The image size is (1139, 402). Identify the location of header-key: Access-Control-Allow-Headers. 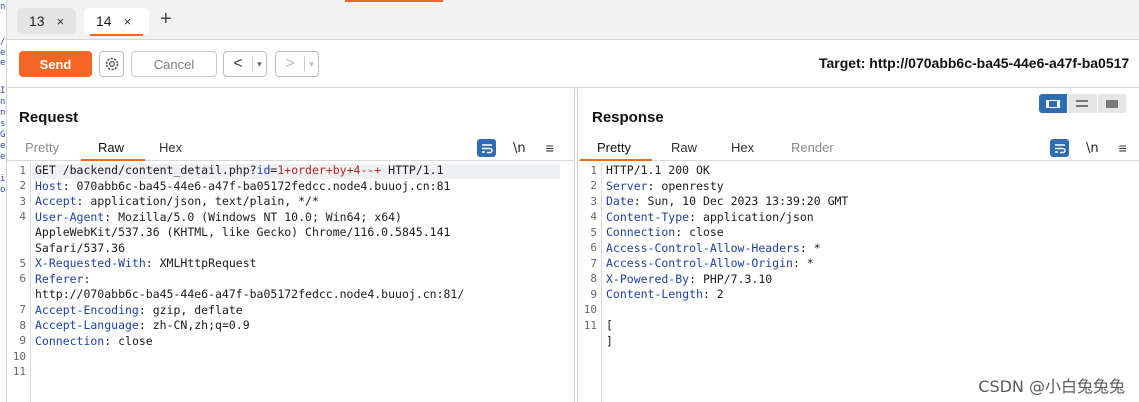
(703, 247).